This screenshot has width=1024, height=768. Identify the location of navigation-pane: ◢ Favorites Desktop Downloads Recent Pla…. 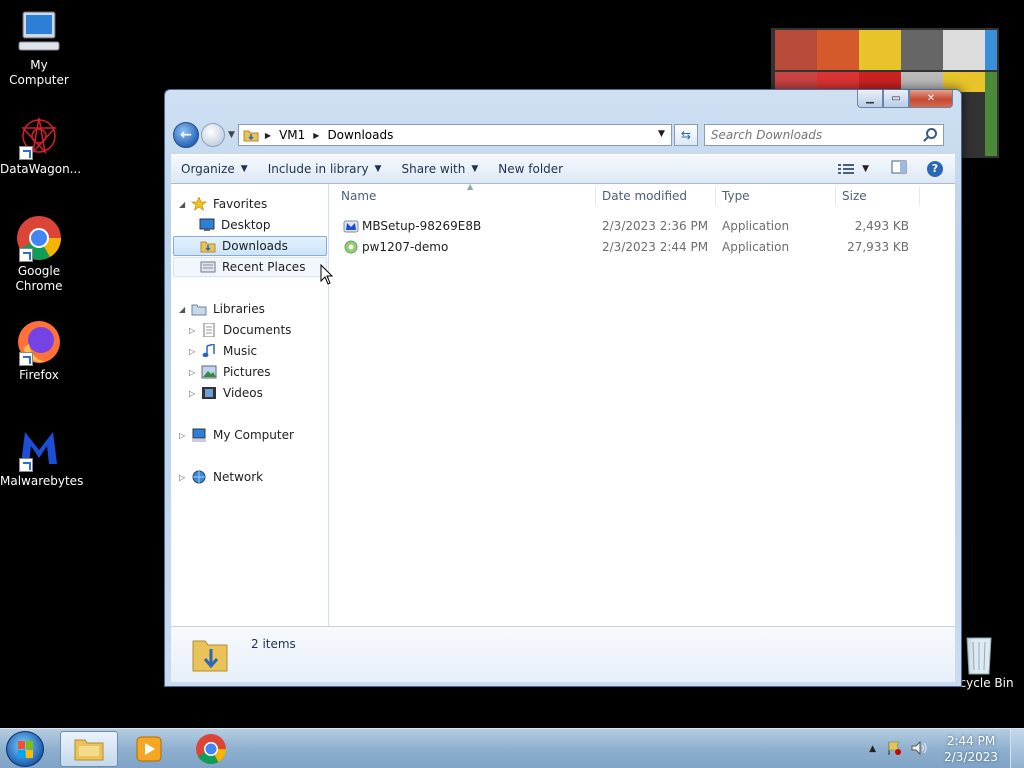
(250, 405).